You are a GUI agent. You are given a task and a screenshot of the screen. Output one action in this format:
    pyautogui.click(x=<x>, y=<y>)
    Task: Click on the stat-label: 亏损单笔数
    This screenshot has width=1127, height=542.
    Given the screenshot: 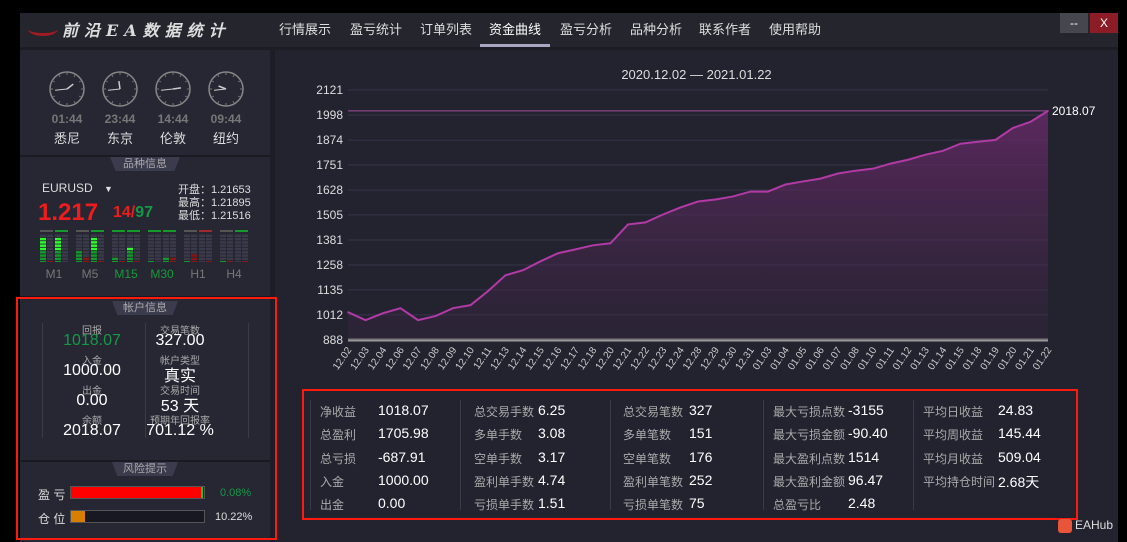 What is the action you would take?
    pyautogui.click(x=653, y=505)
    